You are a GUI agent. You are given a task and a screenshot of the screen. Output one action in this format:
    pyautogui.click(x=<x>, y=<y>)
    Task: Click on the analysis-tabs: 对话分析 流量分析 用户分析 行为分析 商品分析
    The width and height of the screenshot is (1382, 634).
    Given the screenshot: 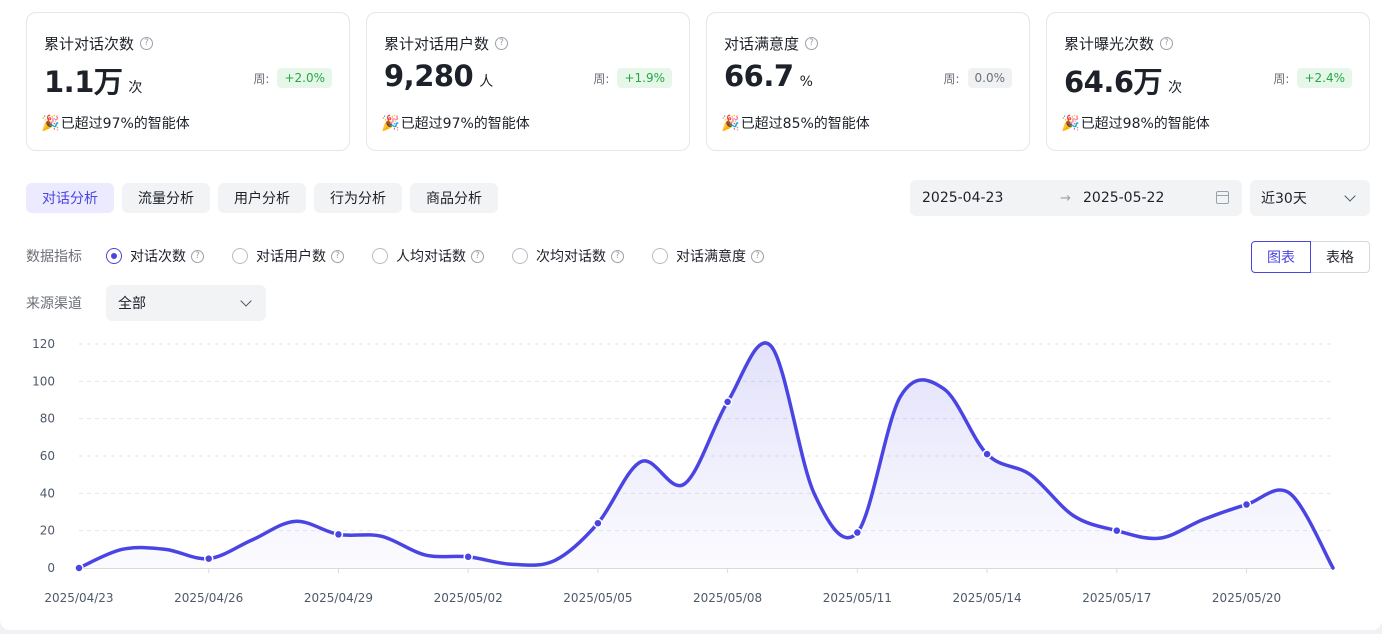 What is the action you would take?
    pyautogui.click(x=262, y=198)
    